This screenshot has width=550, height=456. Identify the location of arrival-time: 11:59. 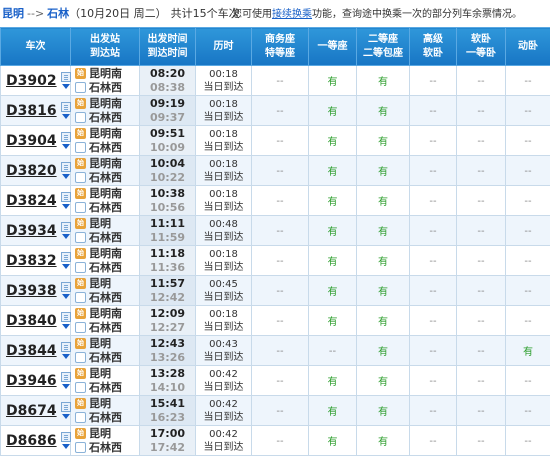
(167, 238).